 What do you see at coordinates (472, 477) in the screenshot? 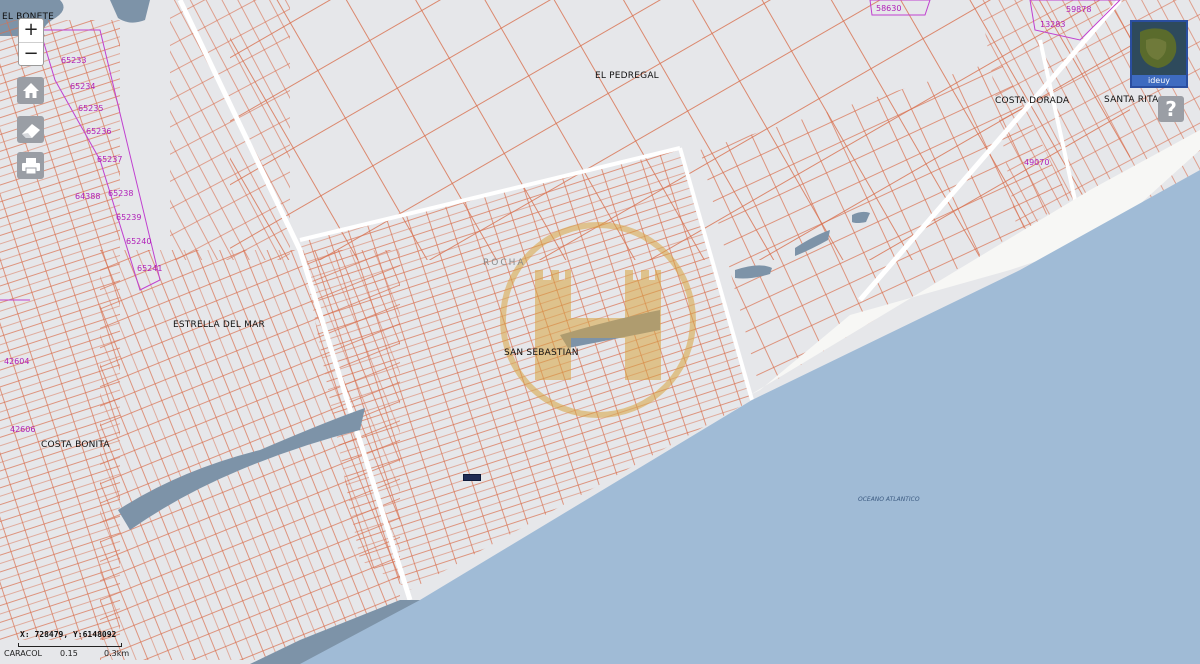
I see `selected-parcel-marker` at bounding box center [472, 477].